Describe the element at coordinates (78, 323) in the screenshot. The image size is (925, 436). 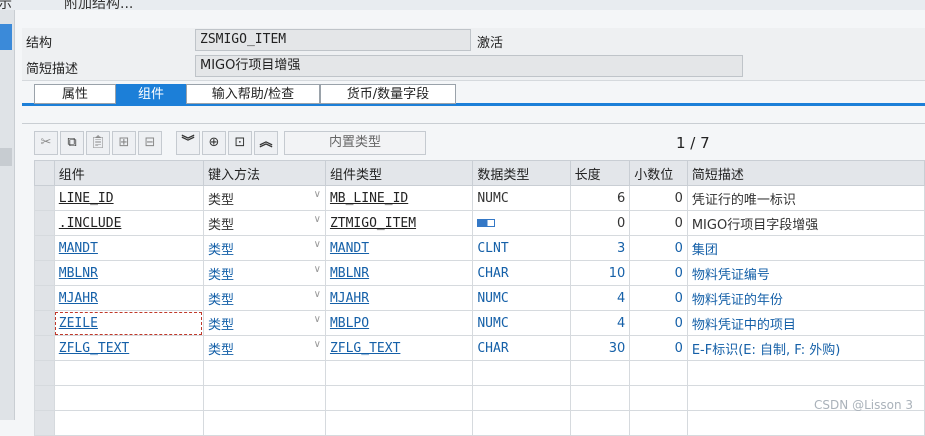
I see `component-name: ZEILE` at that location.